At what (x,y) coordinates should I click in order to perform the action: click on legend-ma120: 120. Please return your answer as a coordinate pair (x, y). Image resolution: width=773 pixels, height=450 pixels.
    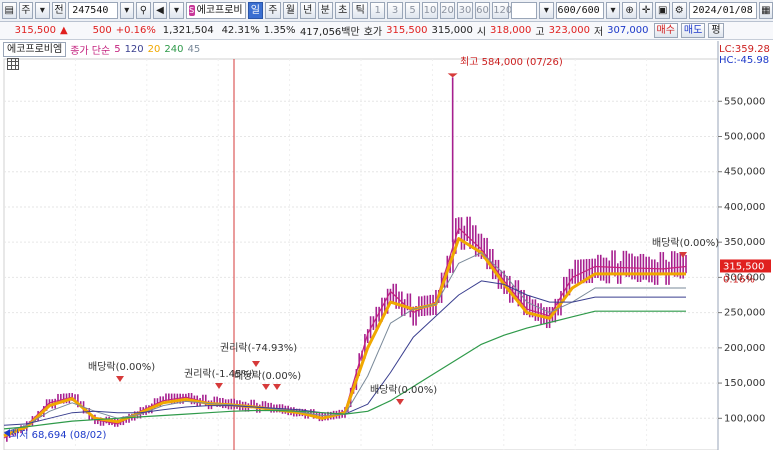
    Looking at the image, I should click on (134, 49).